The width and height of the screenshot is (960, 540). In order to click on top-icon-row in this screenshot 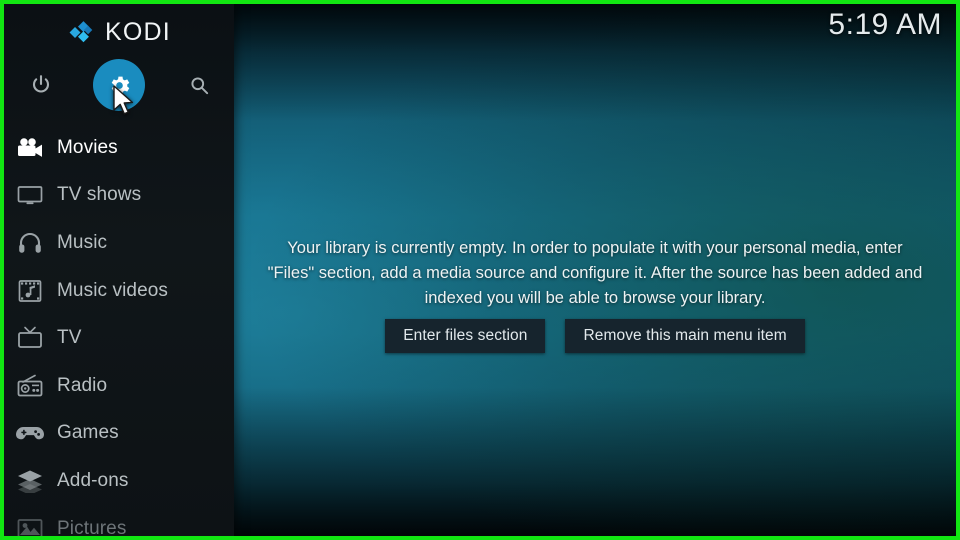, I will do `click(119, 85)`.